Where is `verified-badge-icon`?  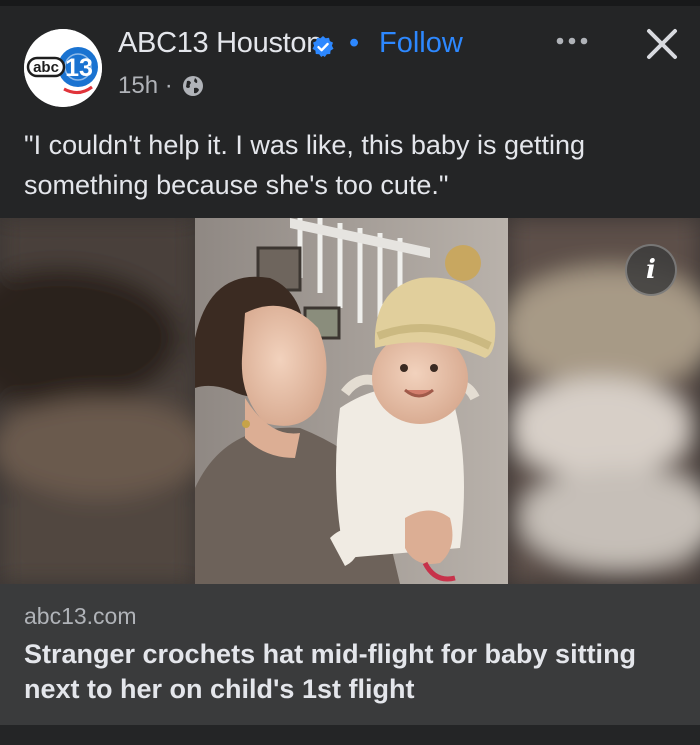
verified-badge-icon is located at coordinates (323, 46).